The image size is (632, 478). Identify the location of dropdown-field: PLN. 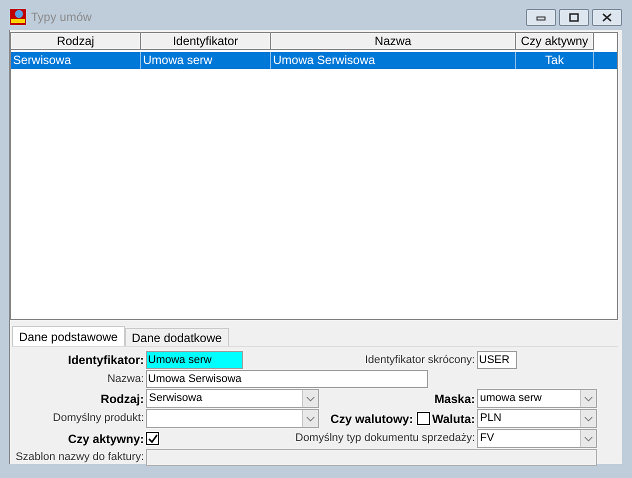
(537, 418).